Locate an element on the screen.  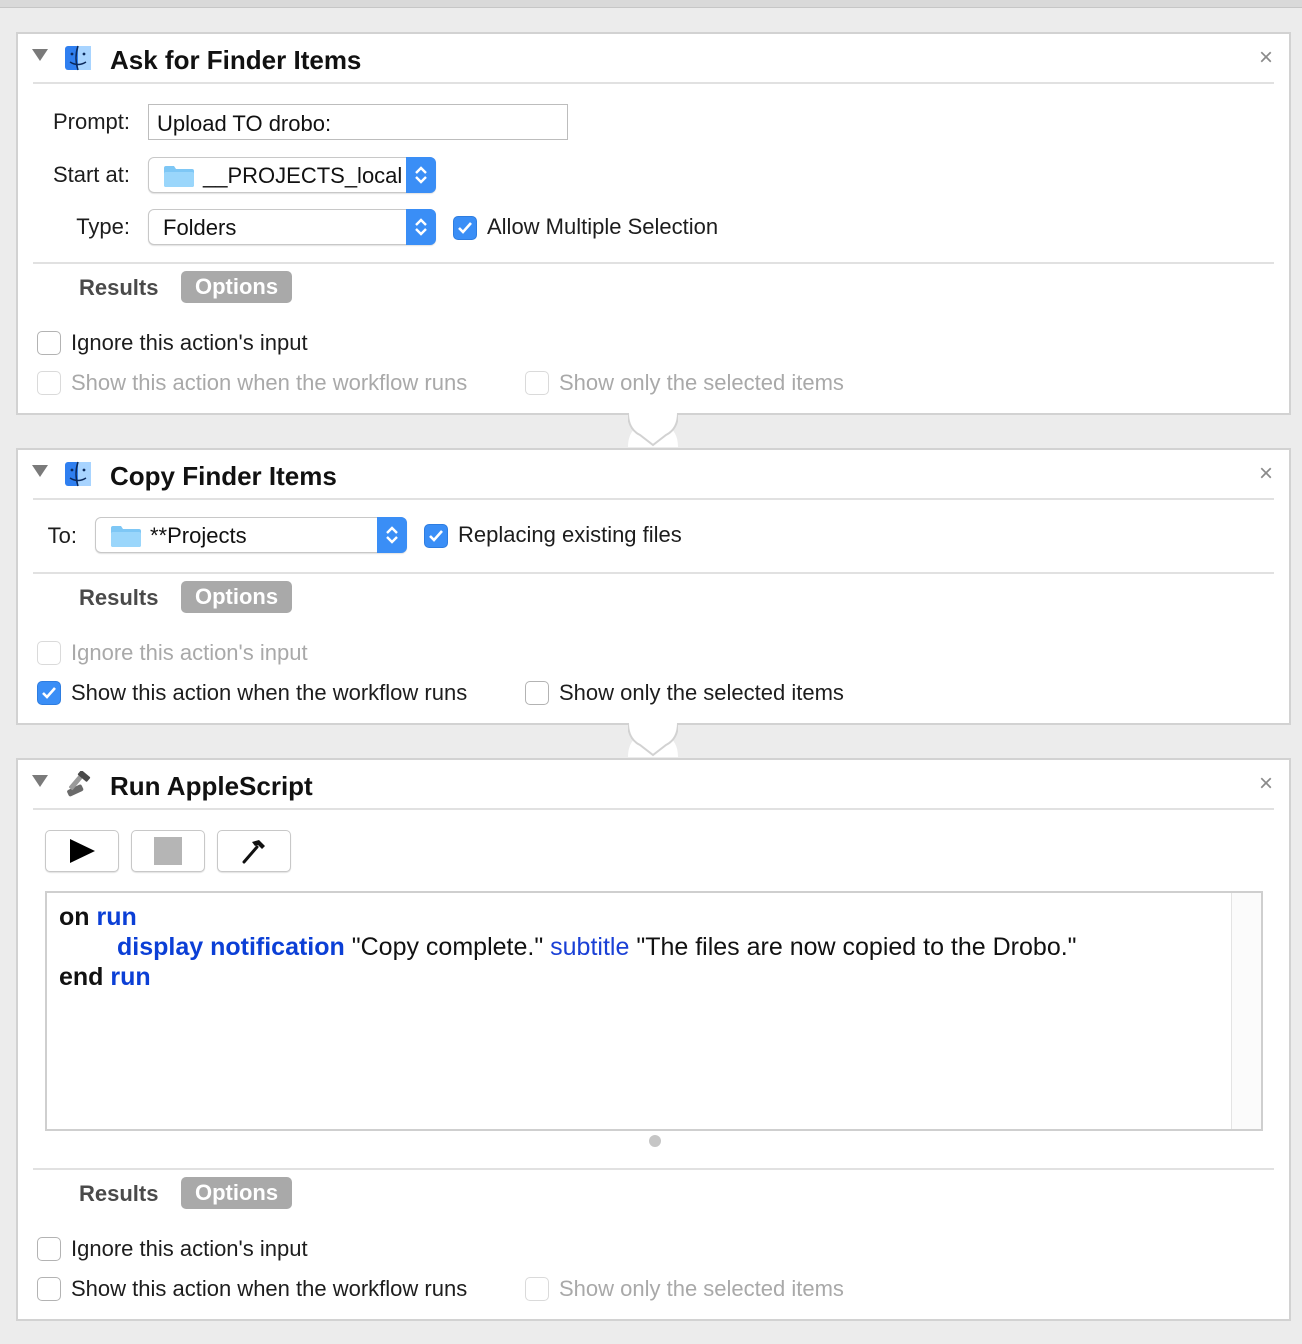
to-value: **Projects is located at coordinates (198, 535).